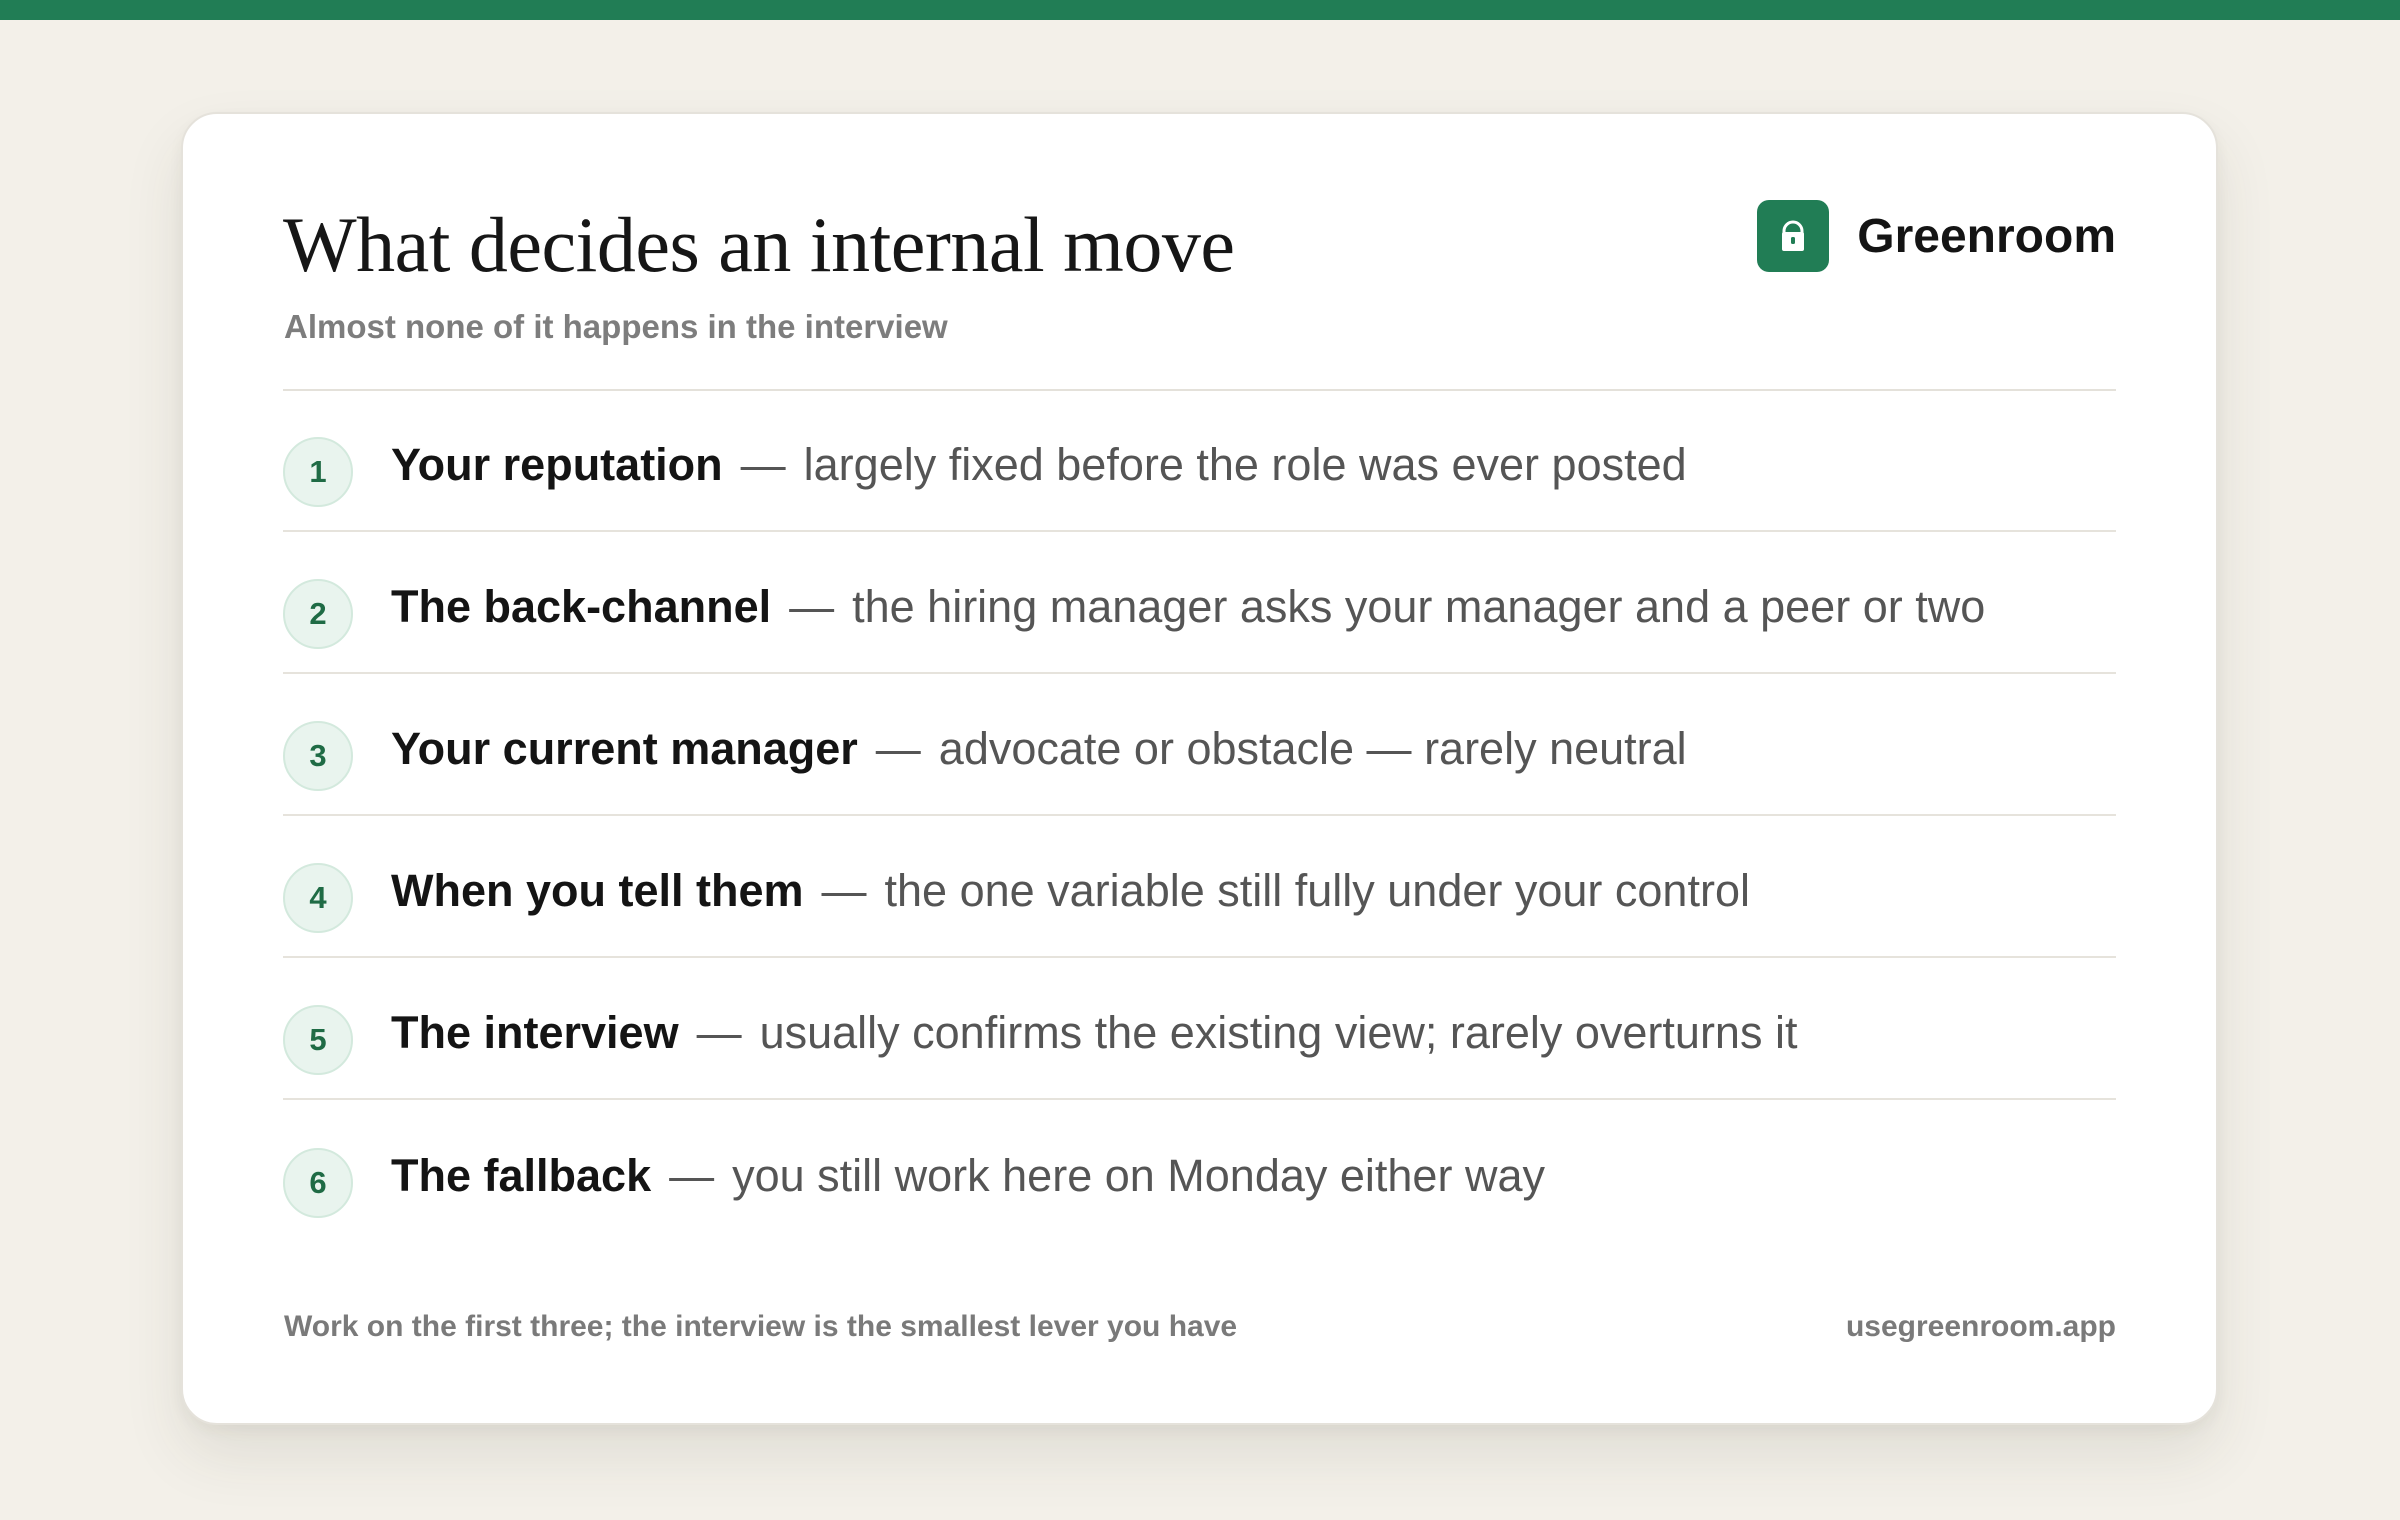 This screenshot has width=2400, height=1520. I want to click on item-label: When you tell them, so click(597, 890).